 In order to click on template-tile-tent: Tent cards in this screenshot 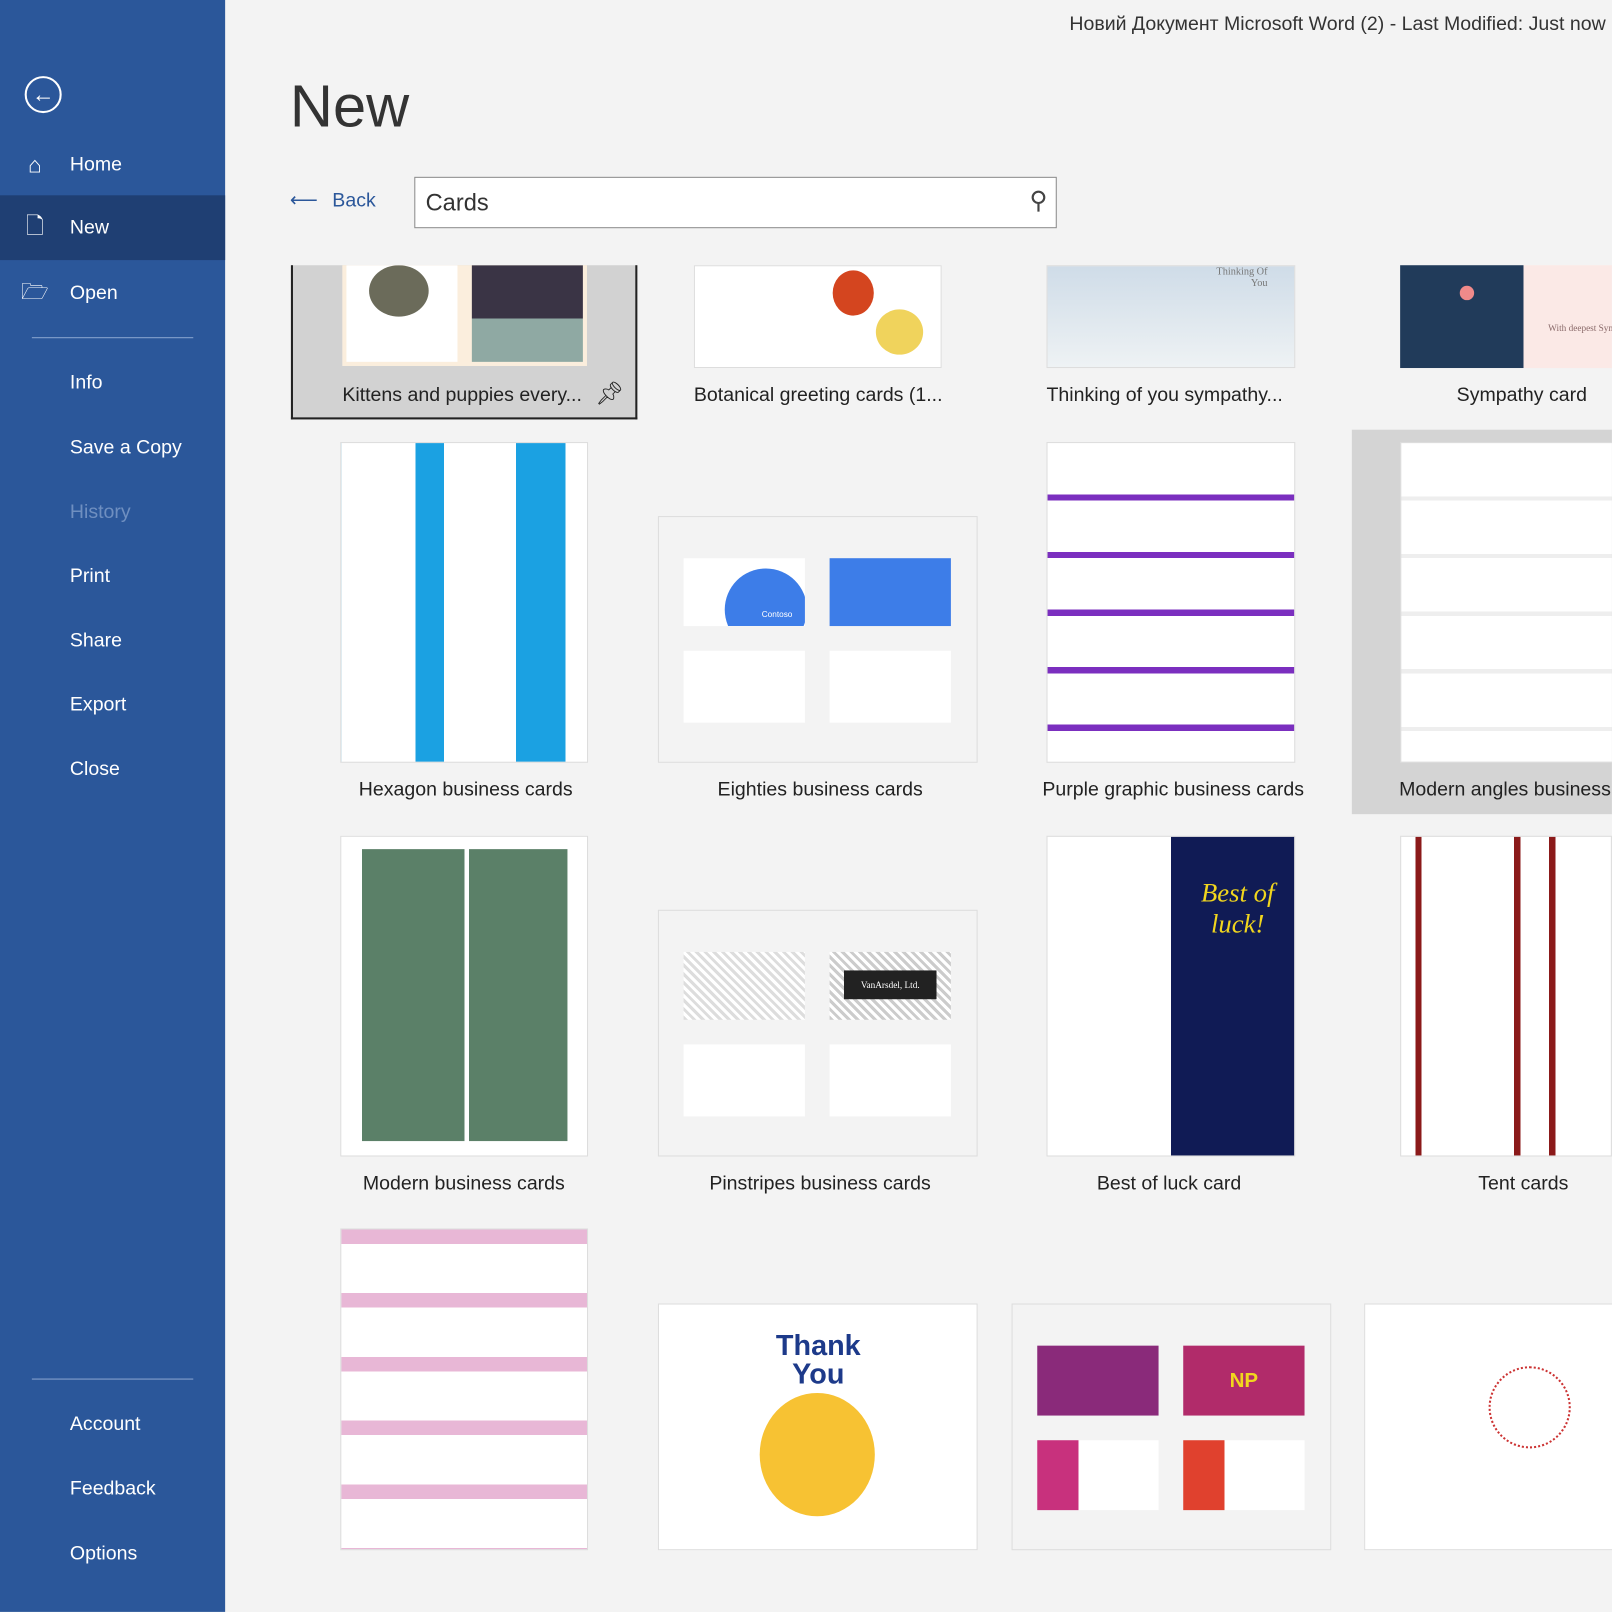, I will do `click(1506, 1020)`.